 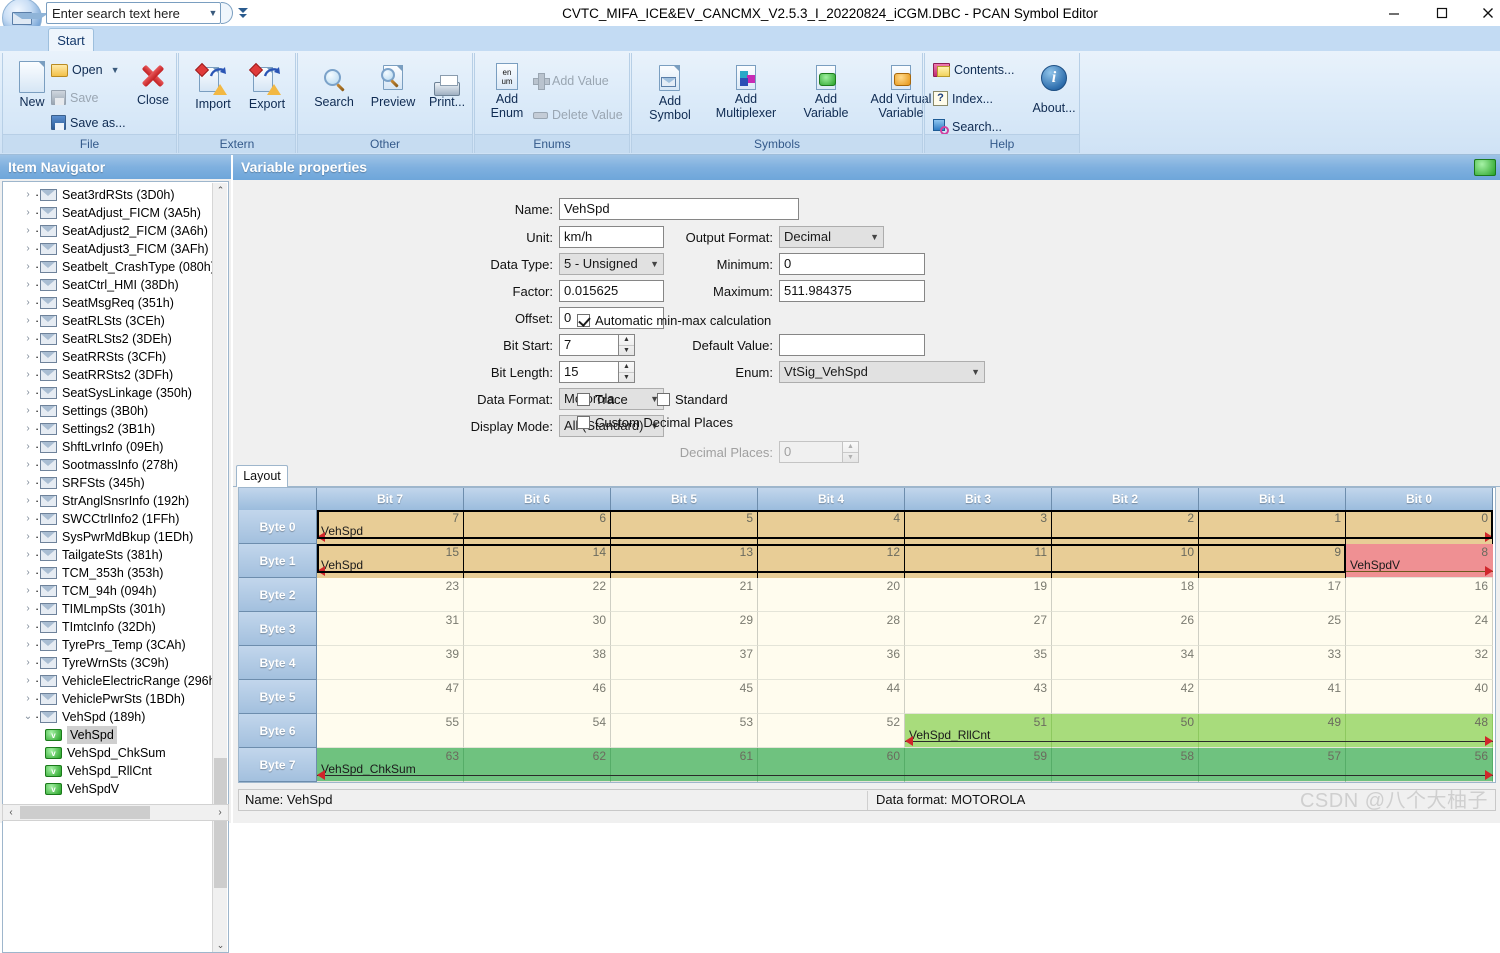 I want to click on chevron-down-icon: ▼, so click(x=874, y=237).